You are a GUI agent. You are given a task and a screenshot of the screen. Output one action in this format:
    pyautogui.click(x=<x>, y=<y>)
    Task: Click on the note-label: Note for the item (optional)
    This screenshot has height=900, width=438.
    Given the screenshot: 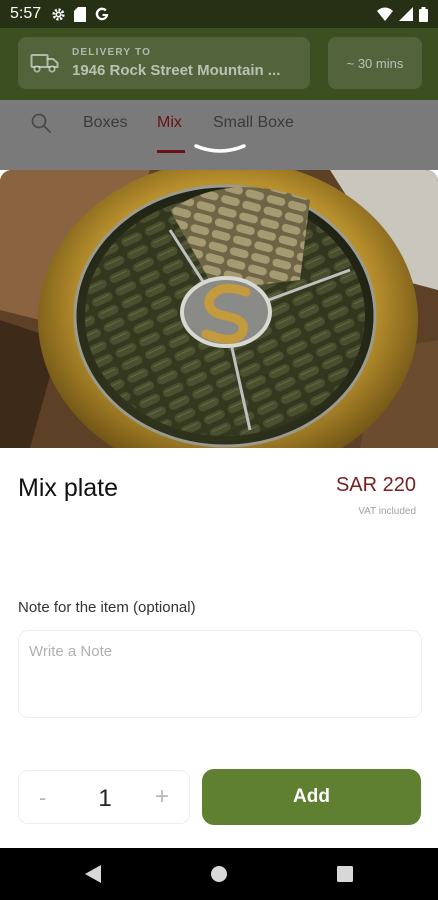 What is the action you would take?
    pyautogui.click(x=107, y=607)
    